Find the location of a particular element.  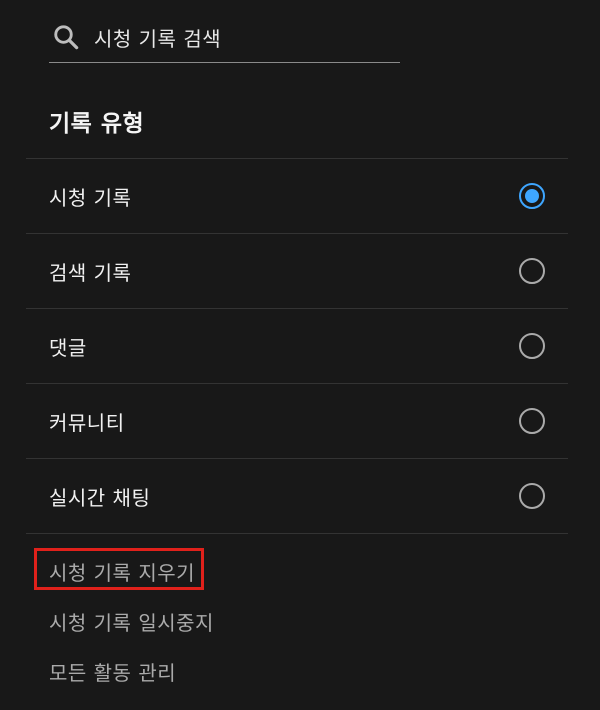

search-bar: 시청 기록 검색 is located at coordinates (224, 36).